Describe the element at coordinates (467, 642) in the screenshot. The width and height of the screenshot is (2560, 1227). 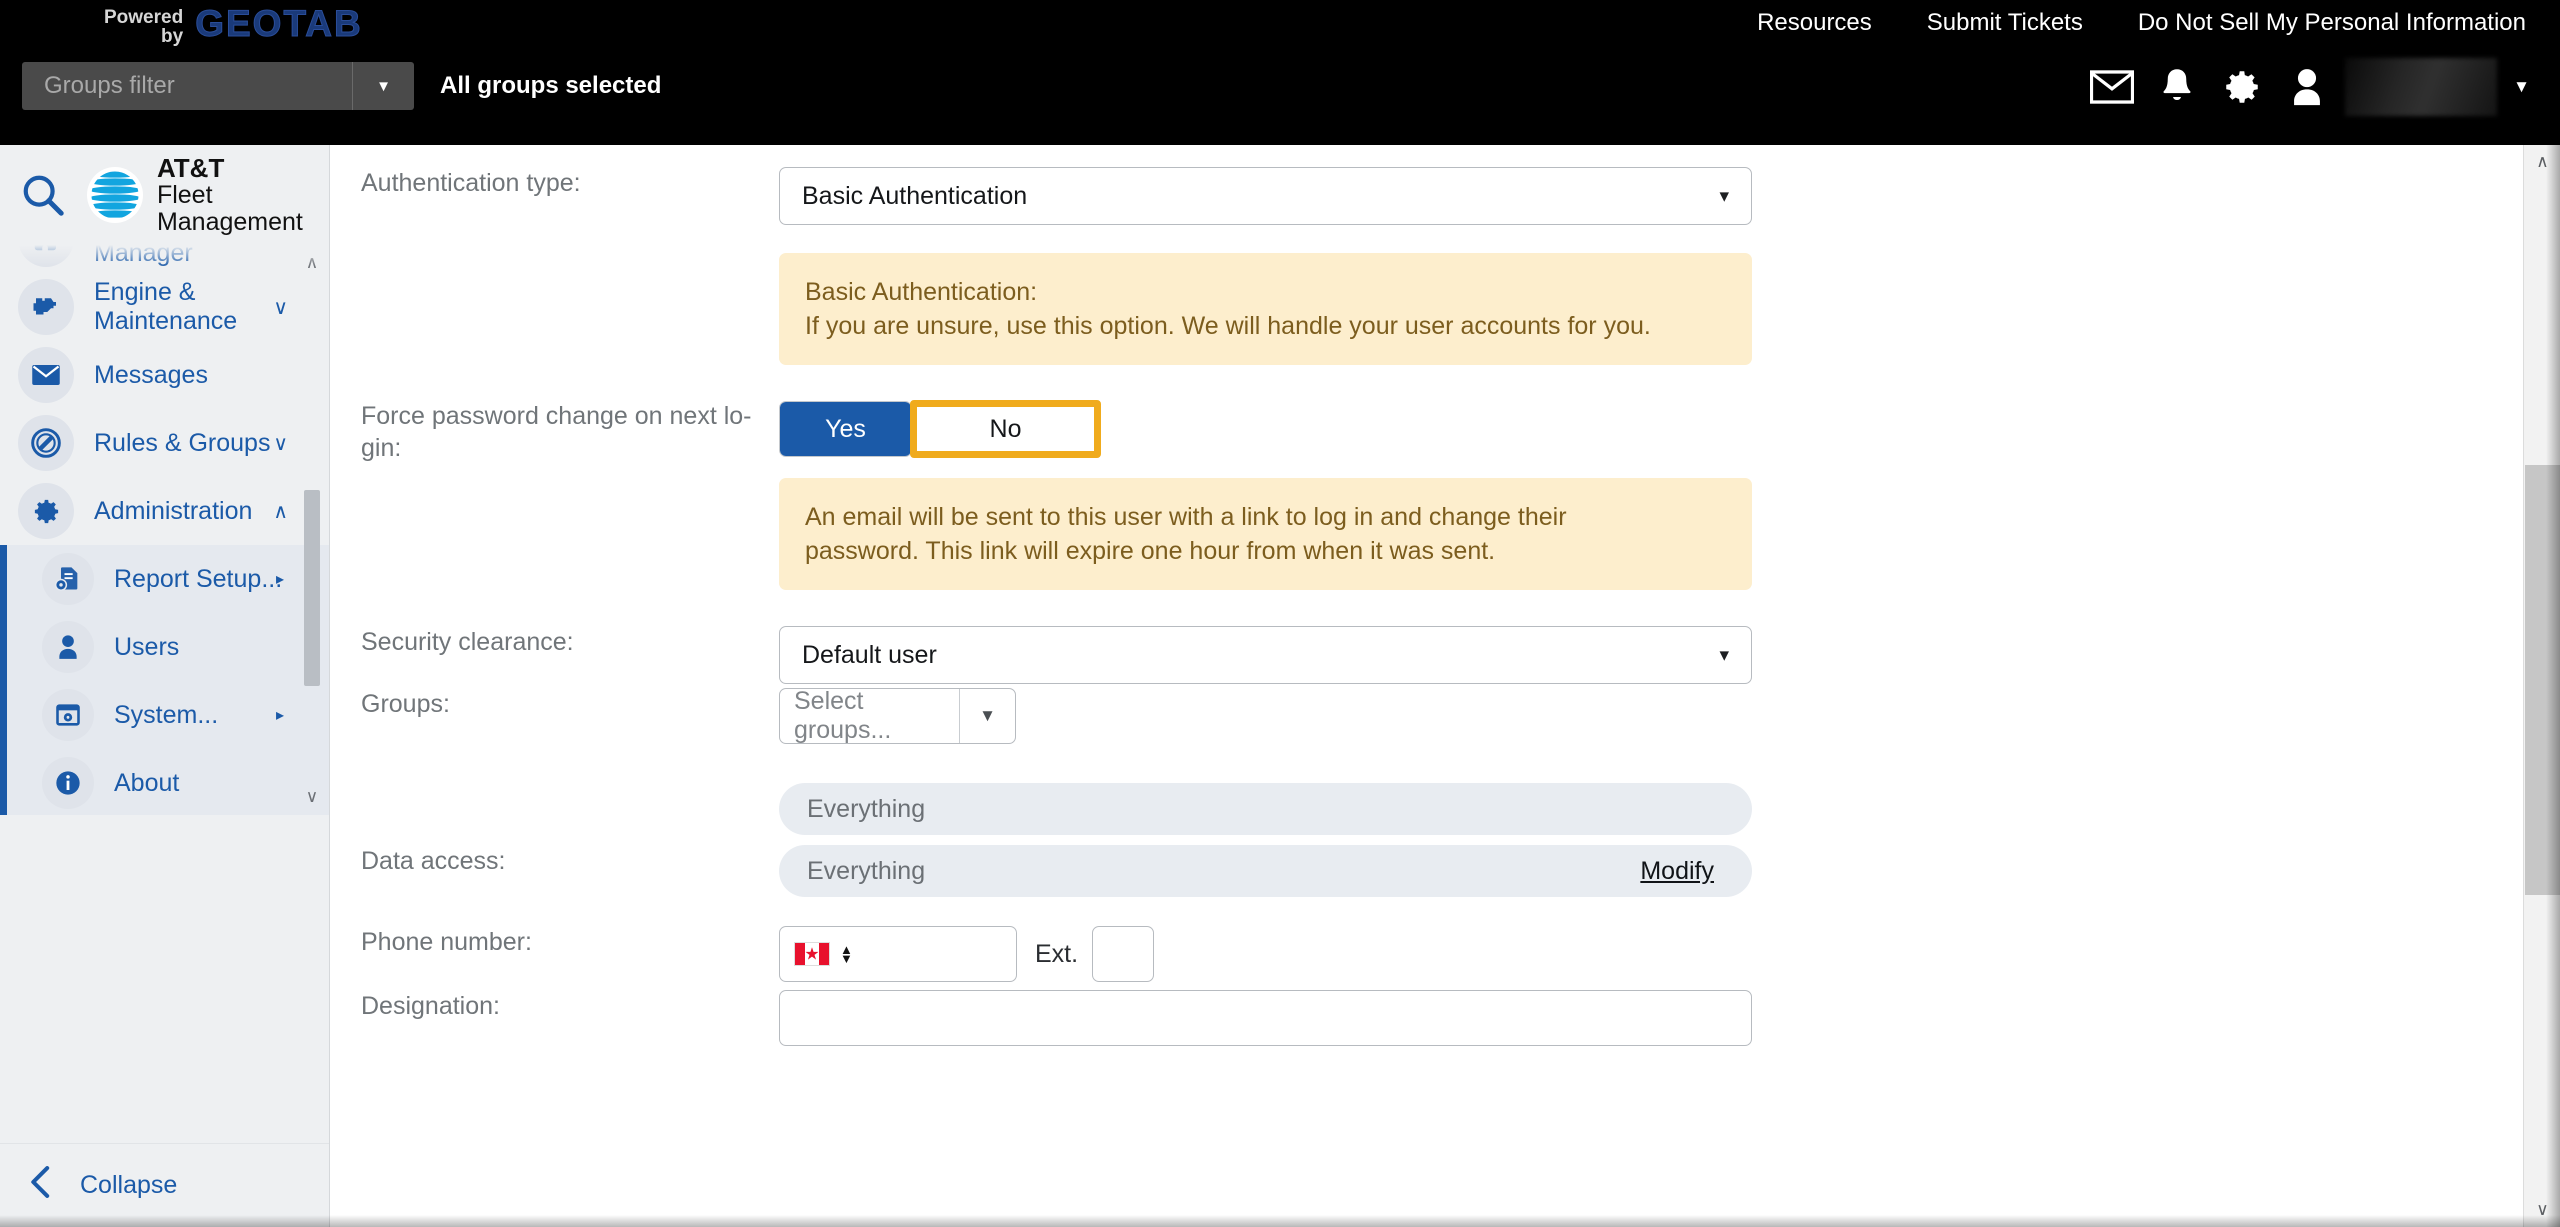
I see `security-clearance-label: Security clearance:` at that location.